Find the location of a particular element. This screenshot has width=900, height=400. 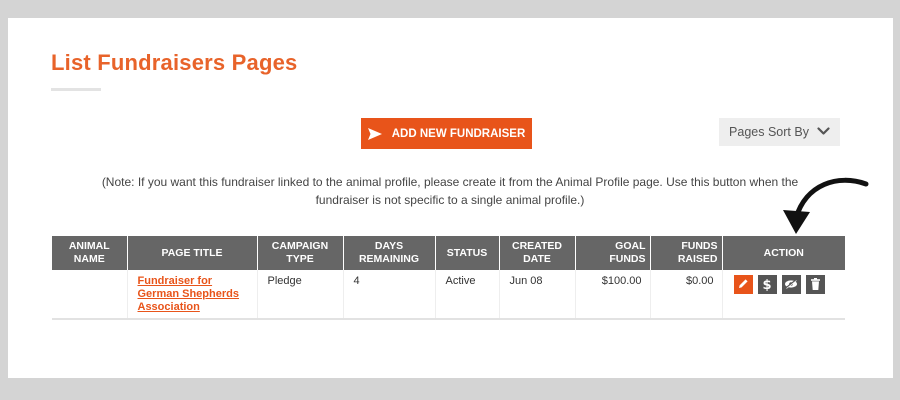

col-funds-raised: FUNDS RAISED is located at coordinates (686, 253).